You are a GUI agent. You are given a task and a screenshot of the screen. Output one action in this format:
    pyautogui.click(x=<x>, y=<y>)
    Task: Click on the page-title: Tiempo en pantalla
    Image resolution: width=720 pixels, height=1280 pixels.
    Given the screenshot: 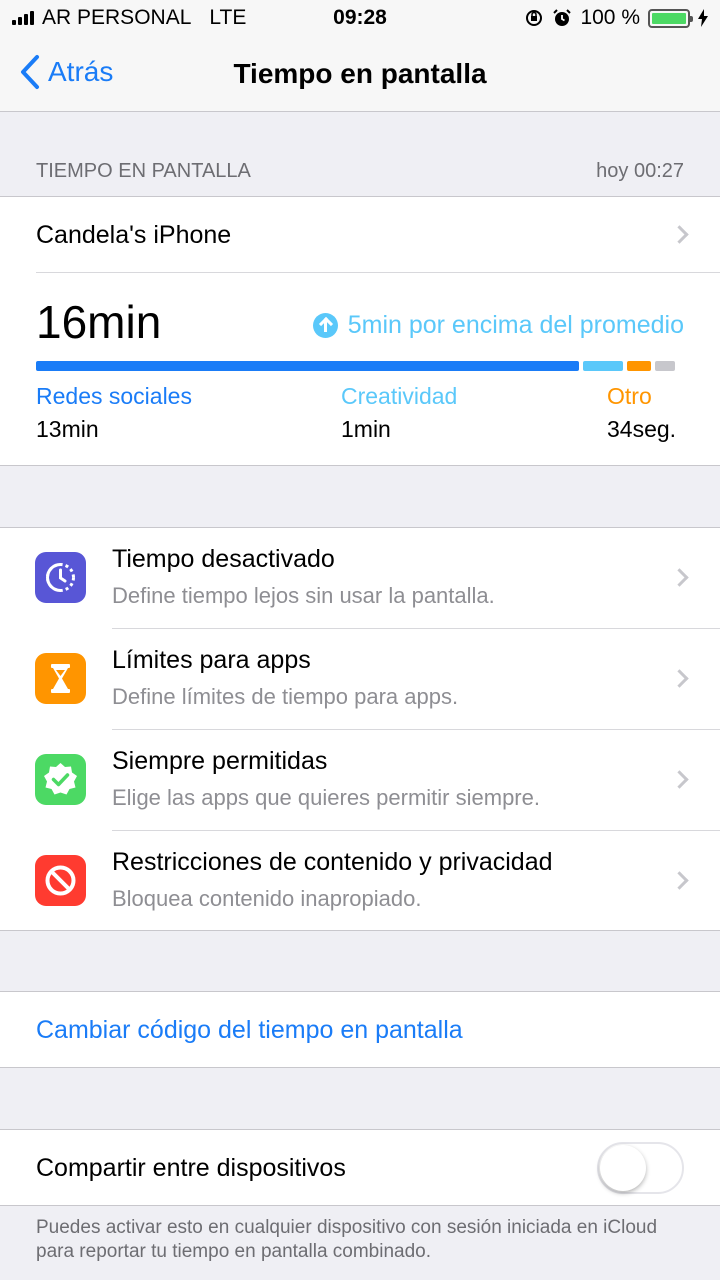 What is the action you would take?
    pyautogui.click(x=360, y=73)
    